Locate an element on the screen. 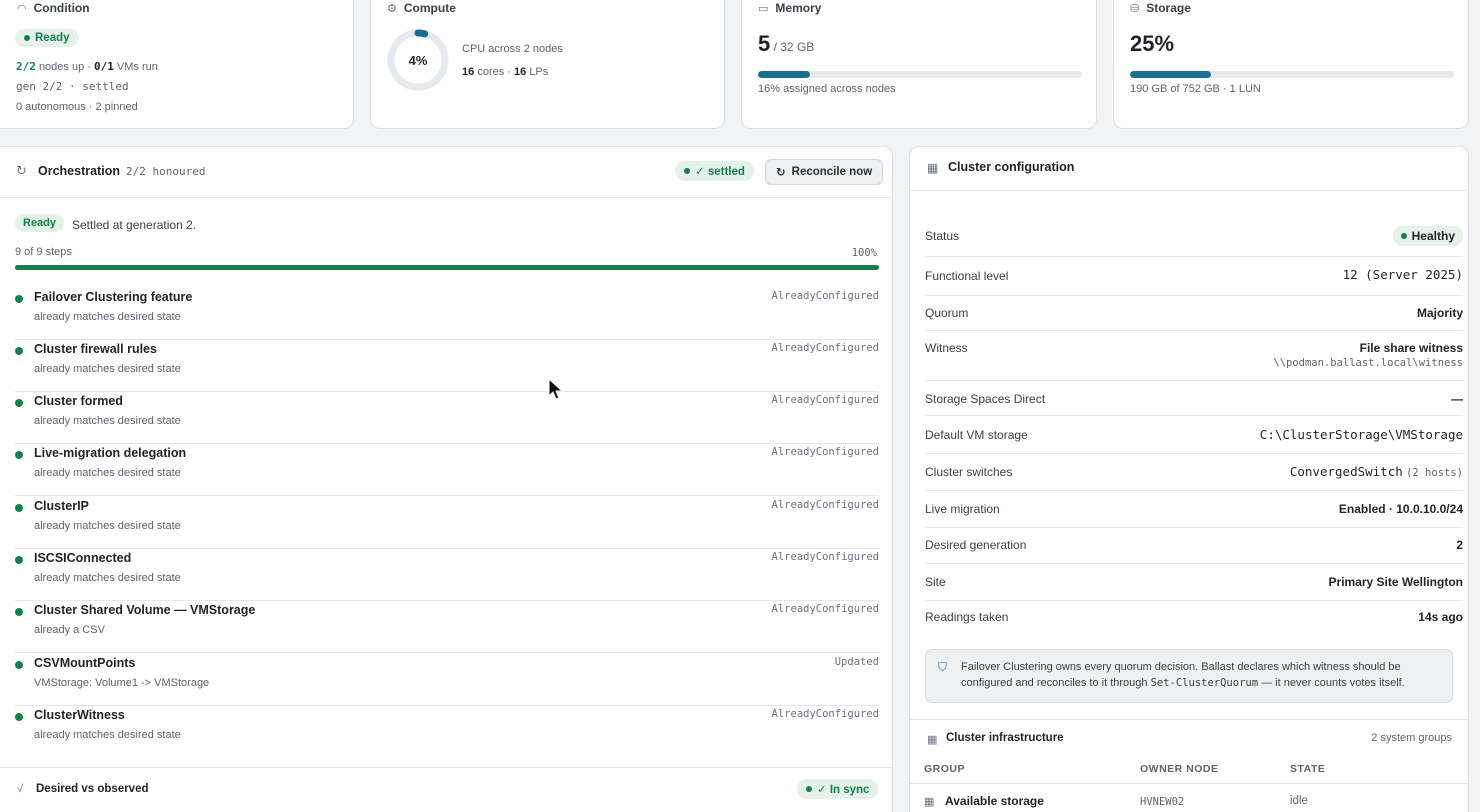 Image resolution: width=1480 pixels, height=812 pixels. settled-generation: 2. is located at coordinates (191, 225).